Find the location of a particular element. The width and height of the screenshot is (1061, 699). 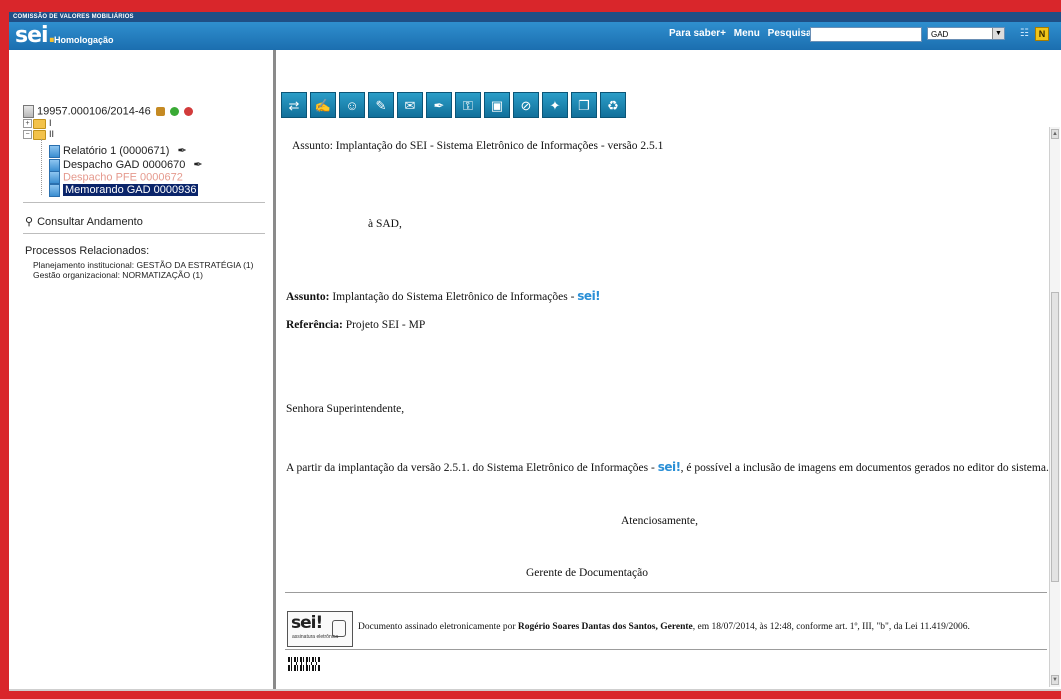

folder-open-icon is located at coordinates (39, 134).